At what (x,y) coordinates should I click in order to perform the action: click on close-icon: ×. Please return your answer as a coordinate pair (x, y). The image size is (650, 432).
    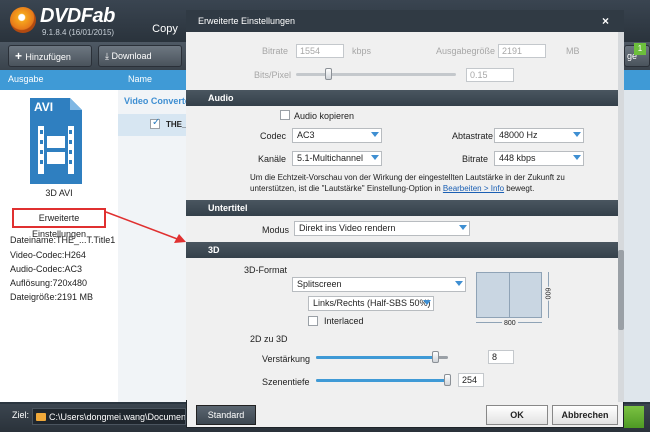
    Looking at the image, I should click on (605, 21).